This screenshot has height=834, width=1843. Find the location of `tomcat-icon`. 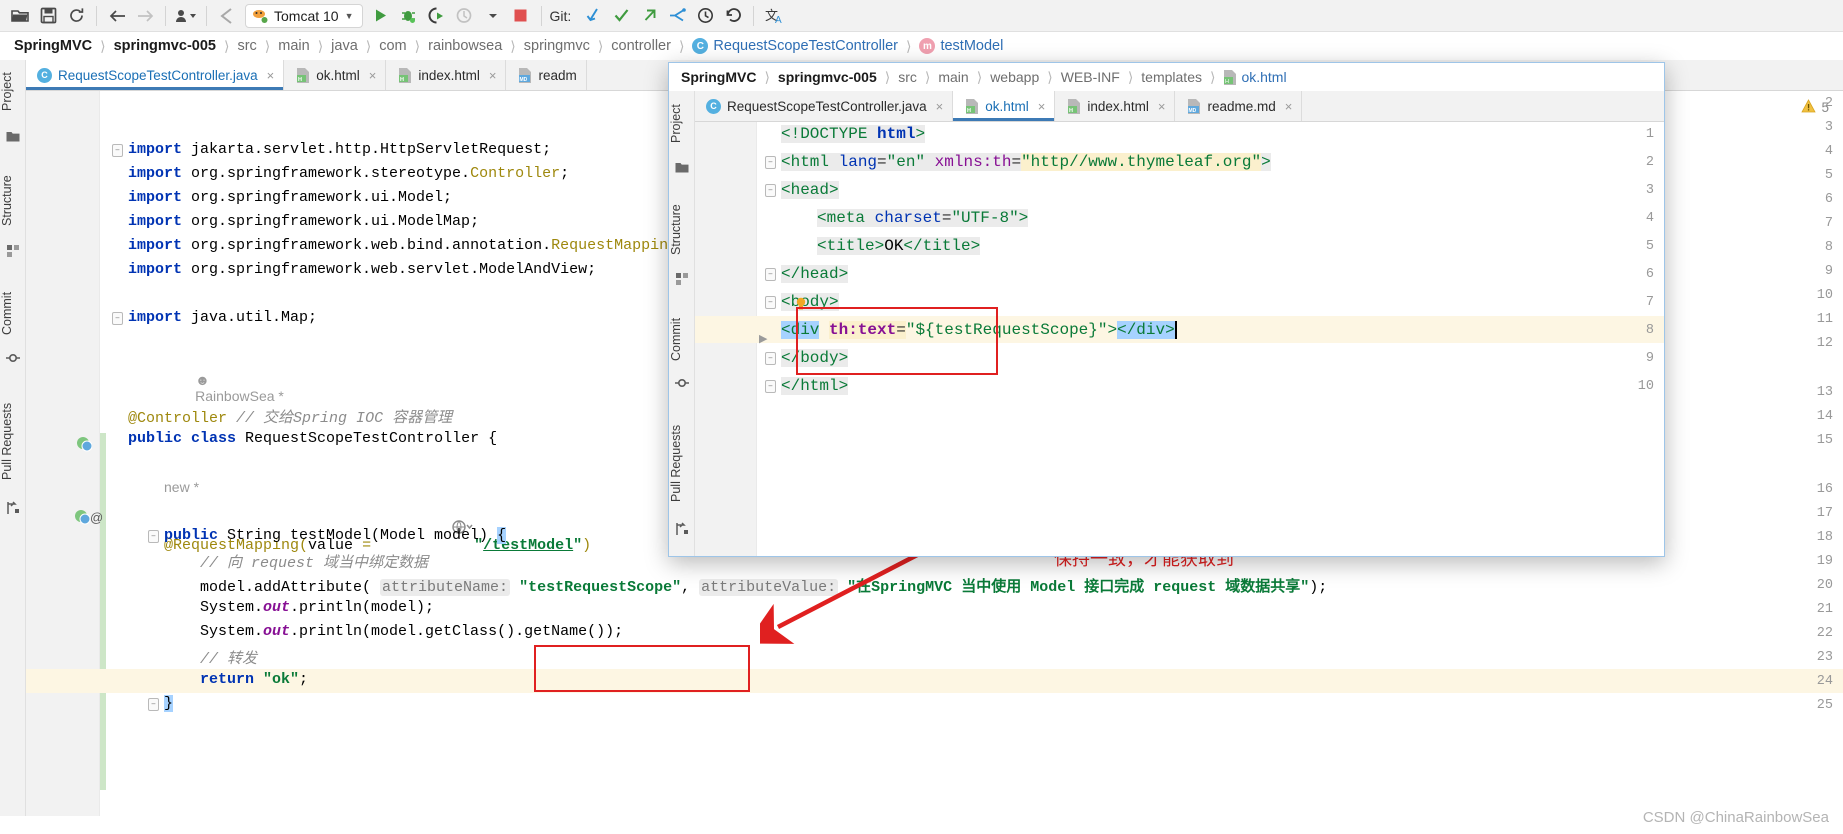

tomcat-icon is located at coordinates (260, 16).